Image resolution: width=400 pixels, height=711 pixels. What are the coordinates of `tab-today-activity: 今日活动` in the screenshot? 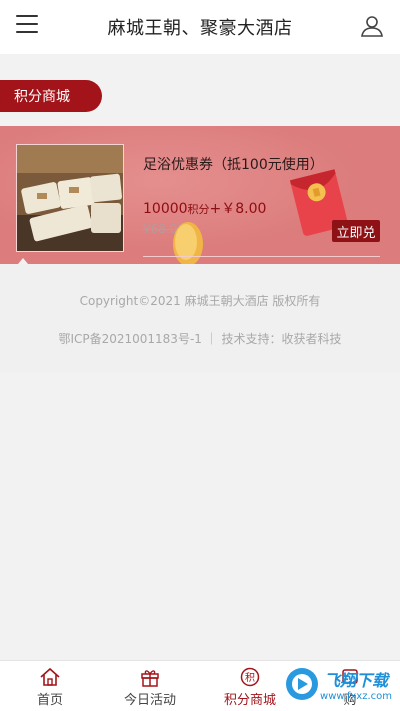 It's located at (150, 686).